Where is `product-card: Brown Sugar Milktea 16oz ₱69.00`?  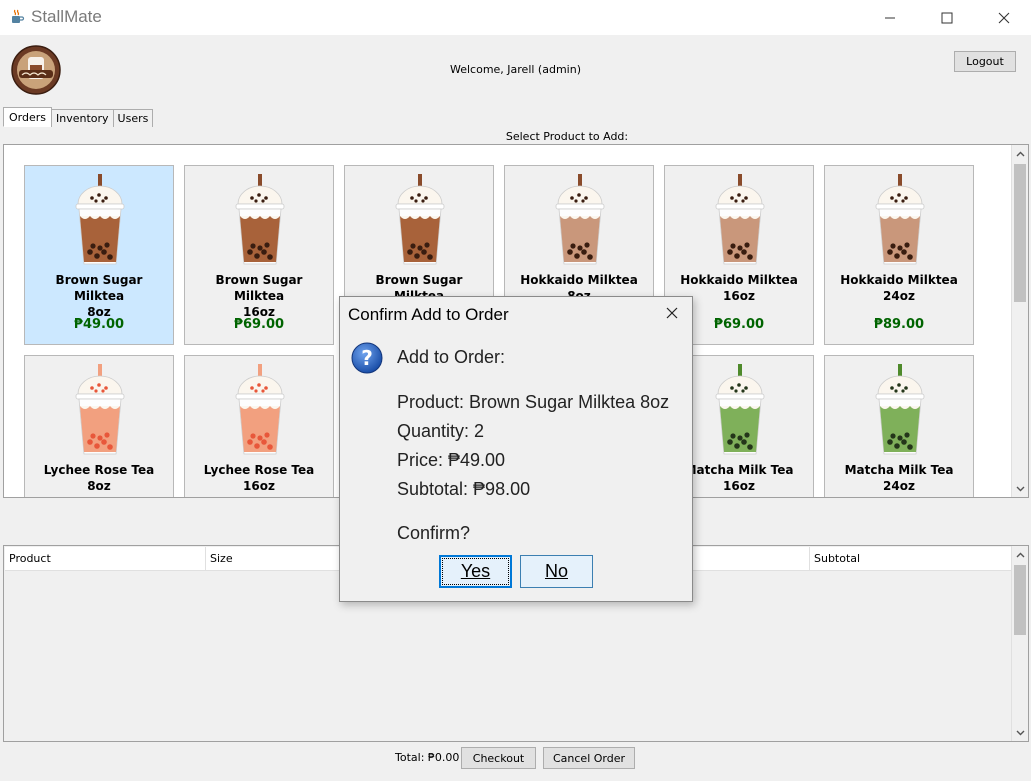 product-card: Brown Sugar Milktea 16oz ₱69.00 is located at coordinates (259, 255).